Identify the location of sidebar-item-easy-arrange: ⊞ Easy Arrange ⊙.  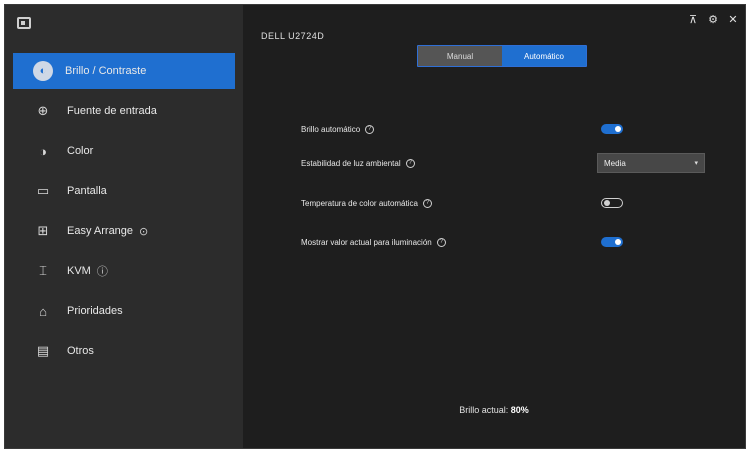
(124, 231).